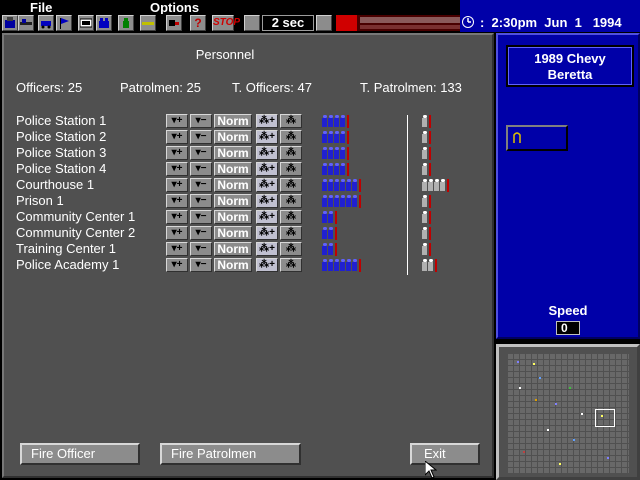  What do you see at coordinates (605, 418) in the screenshot?
I see `minimap-viewport` at bounding box center [605, 418].